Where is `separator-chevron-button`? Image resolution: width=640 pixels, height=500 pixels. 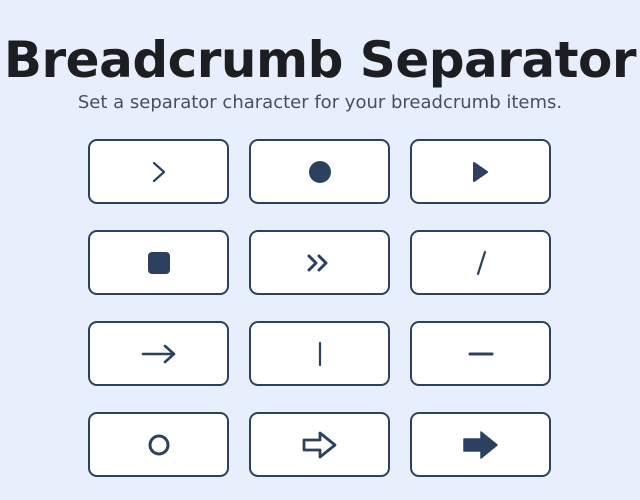
separator-chevron-button is located at coordinates (158, 171).